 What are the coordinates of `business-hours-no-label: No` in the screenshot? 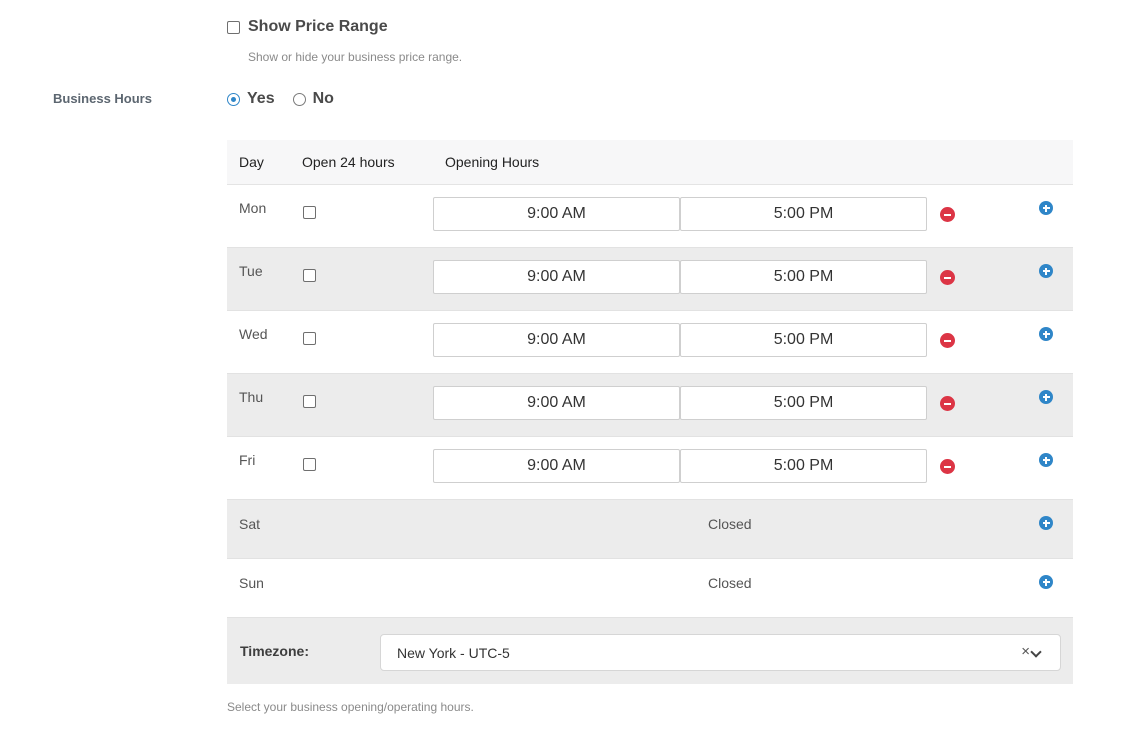 It's located at (323, 99).